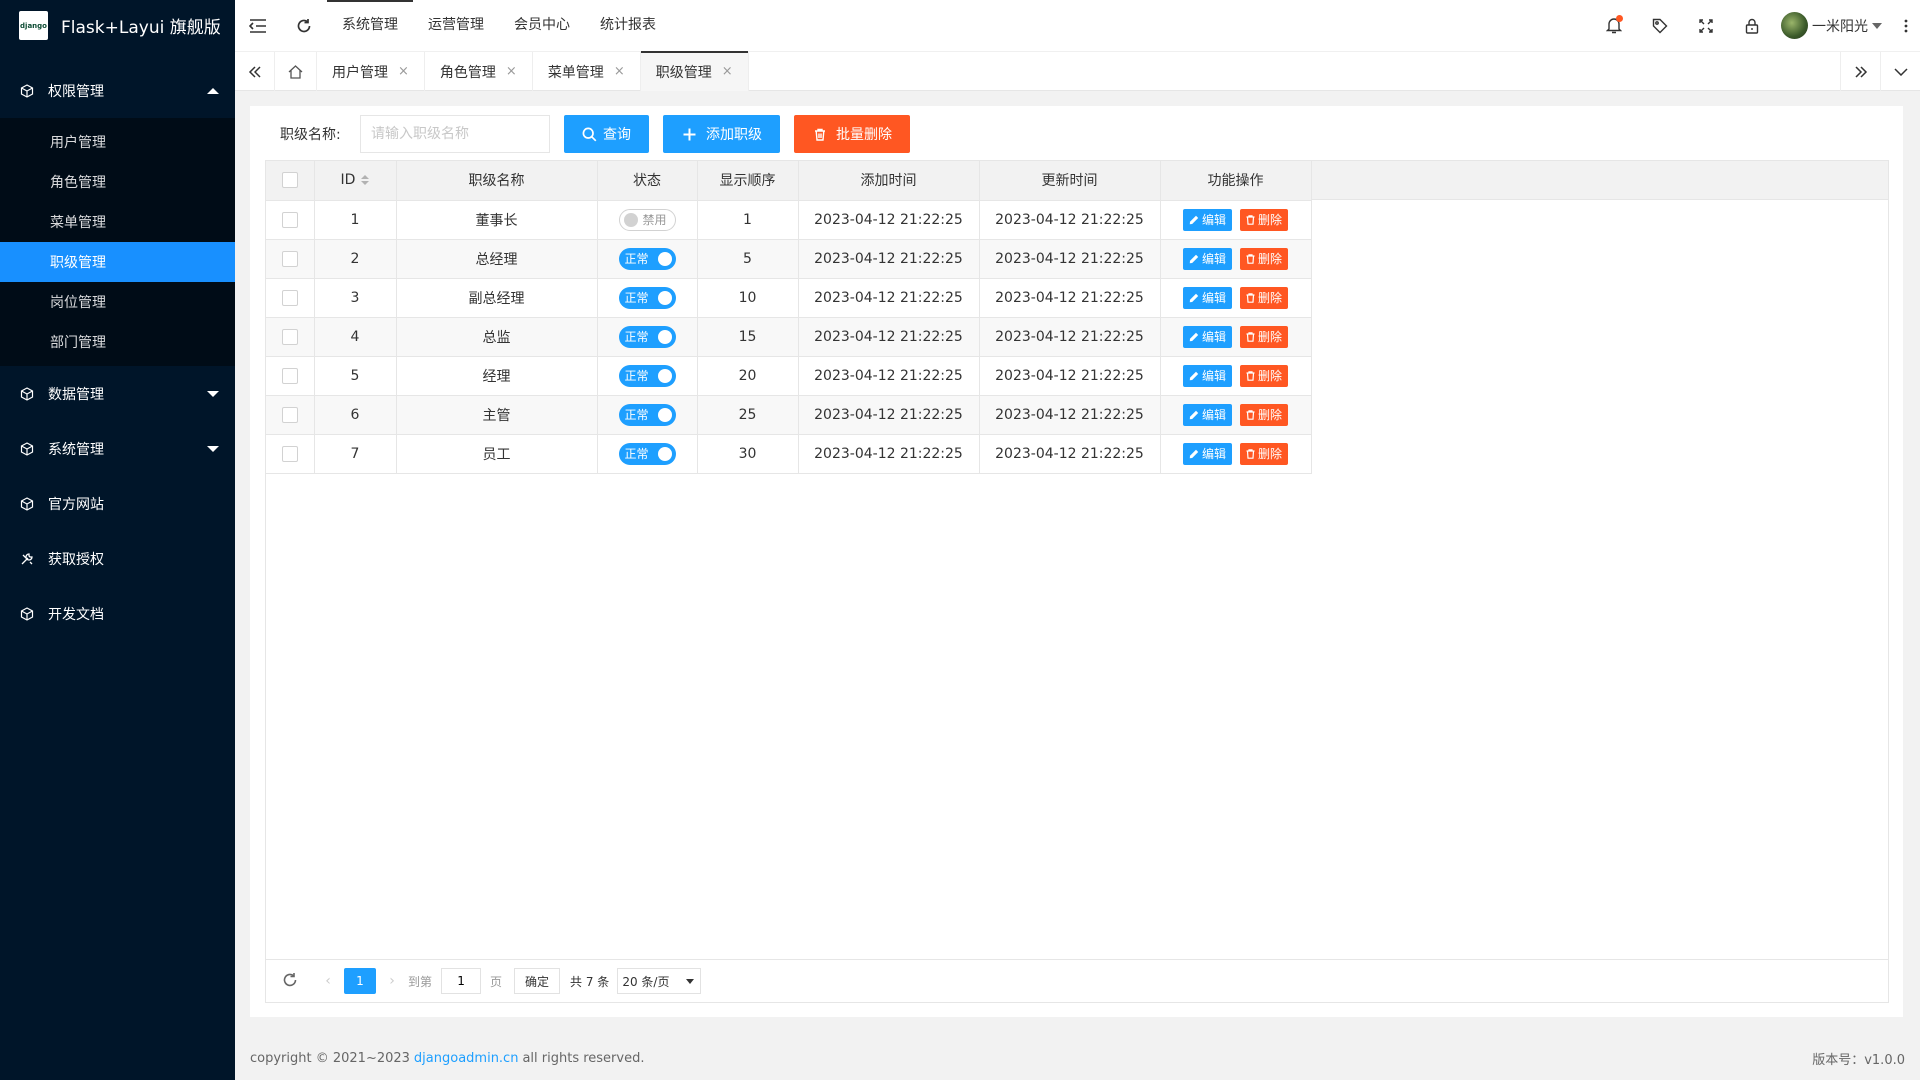  I want to click on tab-levels: 职级管理 ×, so click(694, 71).